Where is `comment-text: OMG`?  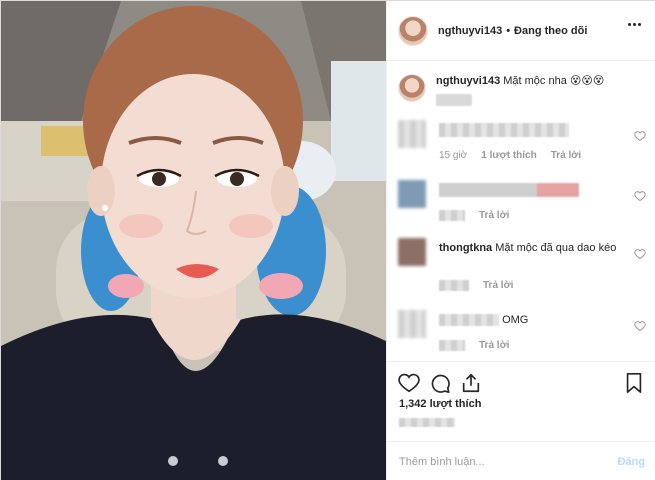 comment-text: OMG is located at coordinates (515, 320).